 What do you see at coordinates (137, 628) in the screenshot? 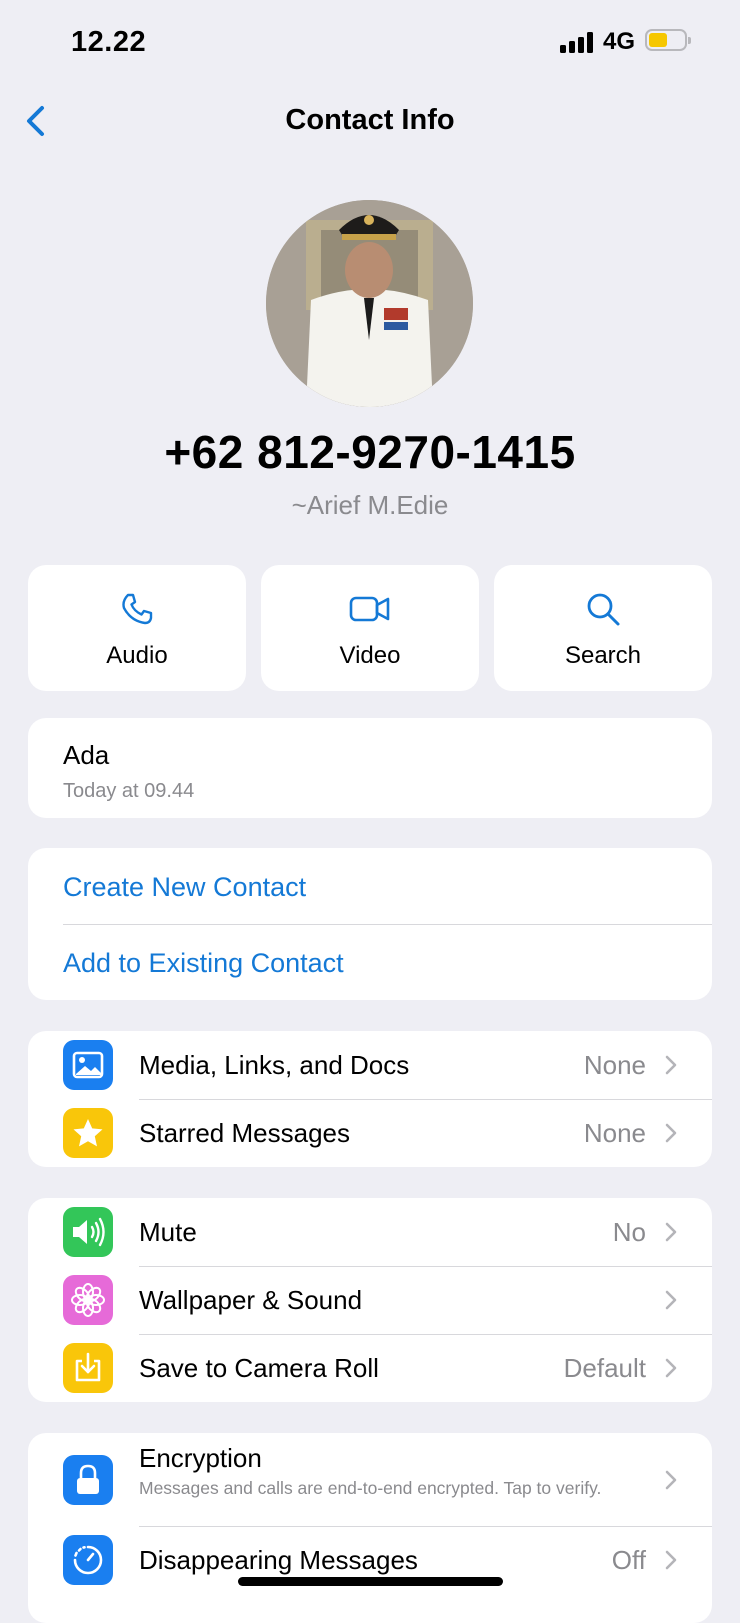
I see `audio-call-button: Audio` at bounding box center [137, 628].